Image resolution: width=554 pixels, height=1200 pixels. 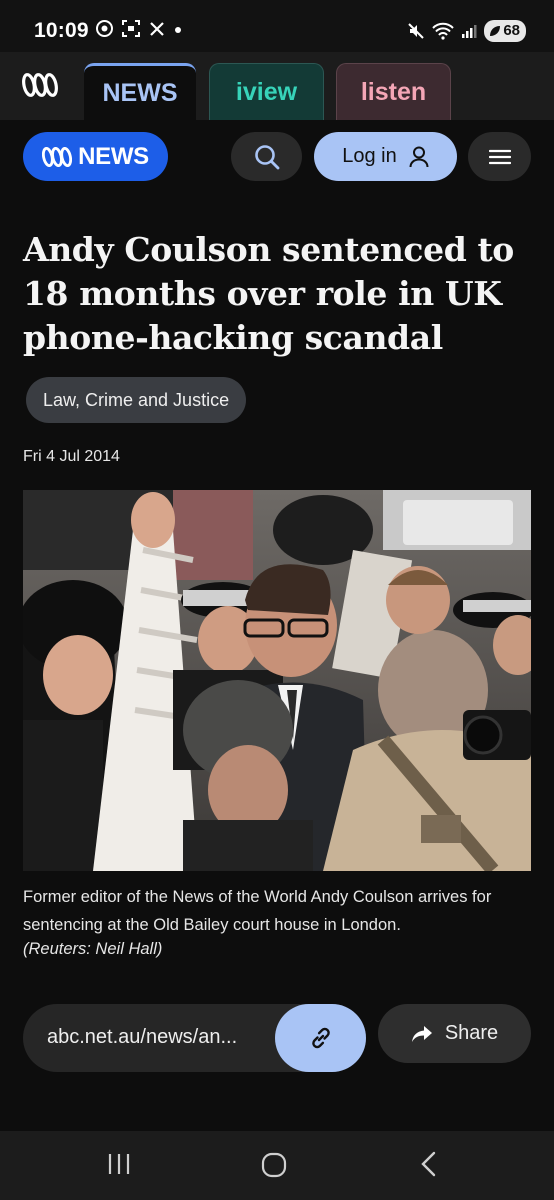 What do you see at coordinates (416, 31) in the screenshot?
I see `mute-icon` at bounding box center [416, 31].